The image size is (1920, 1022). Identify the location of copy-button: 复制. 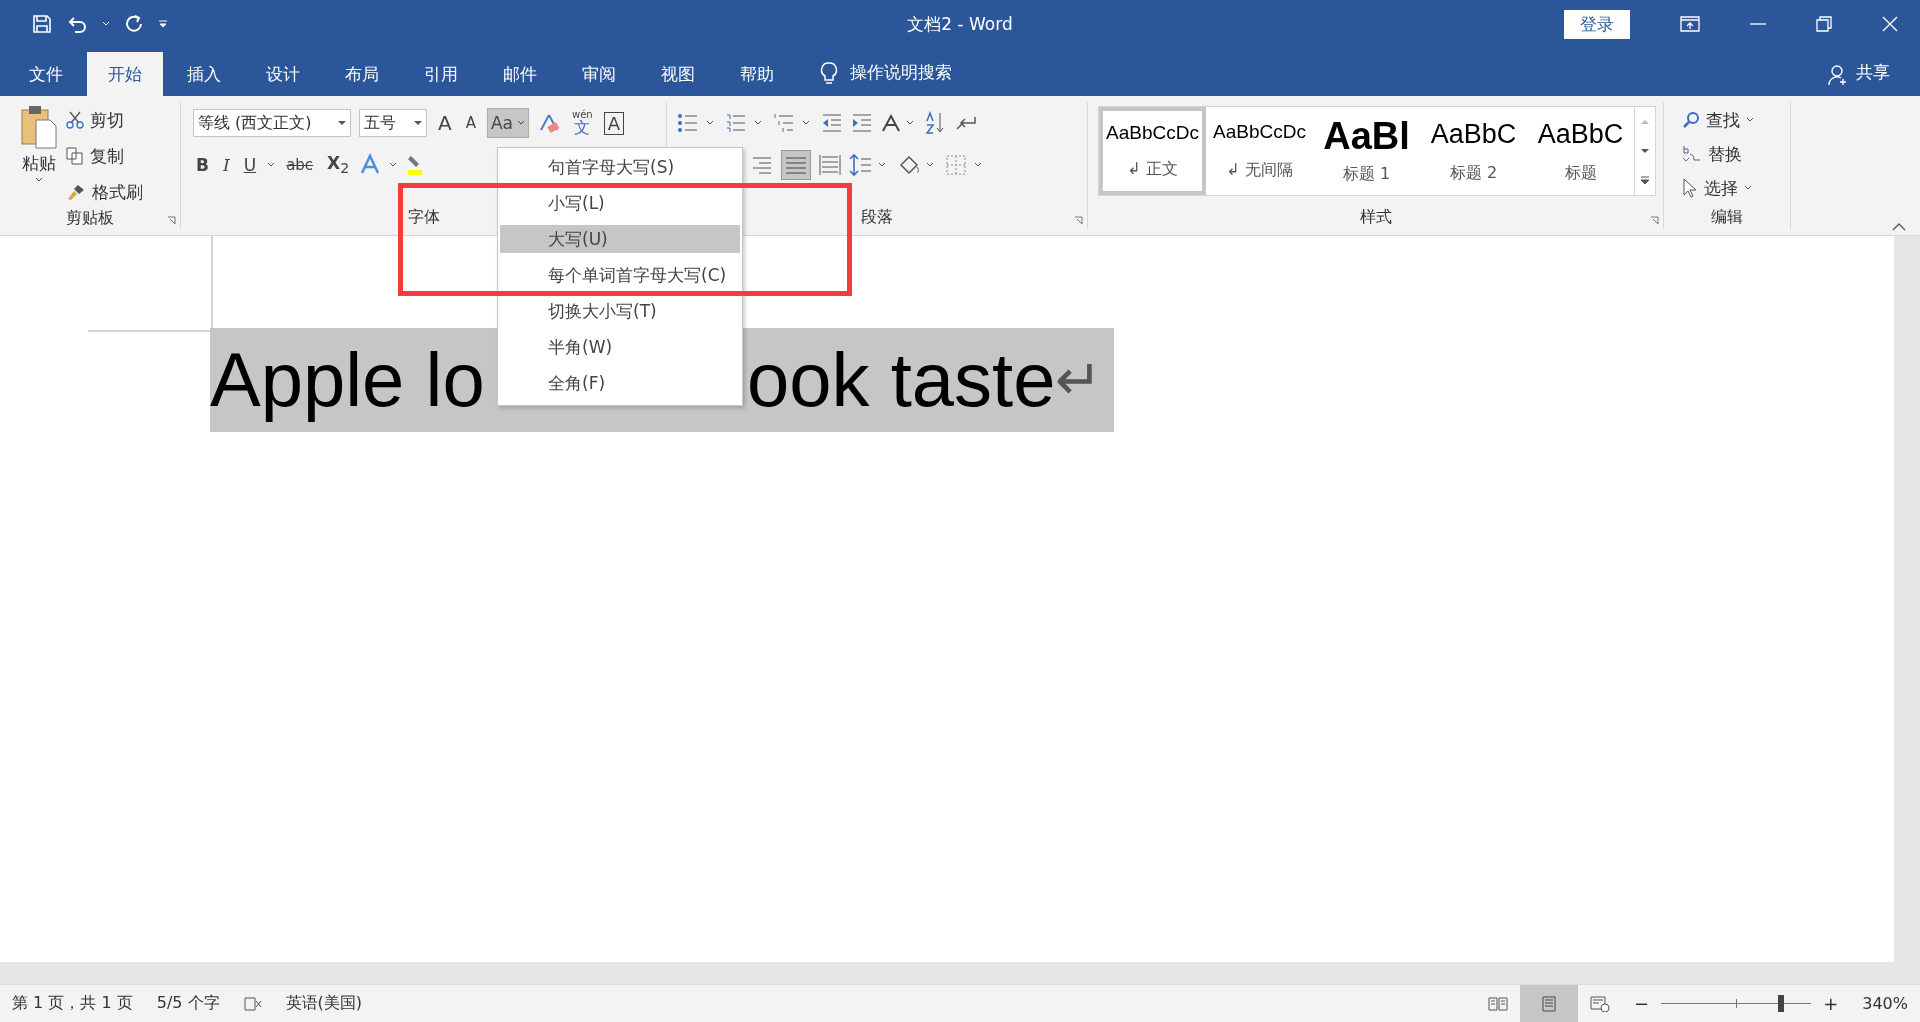
(107, 156).